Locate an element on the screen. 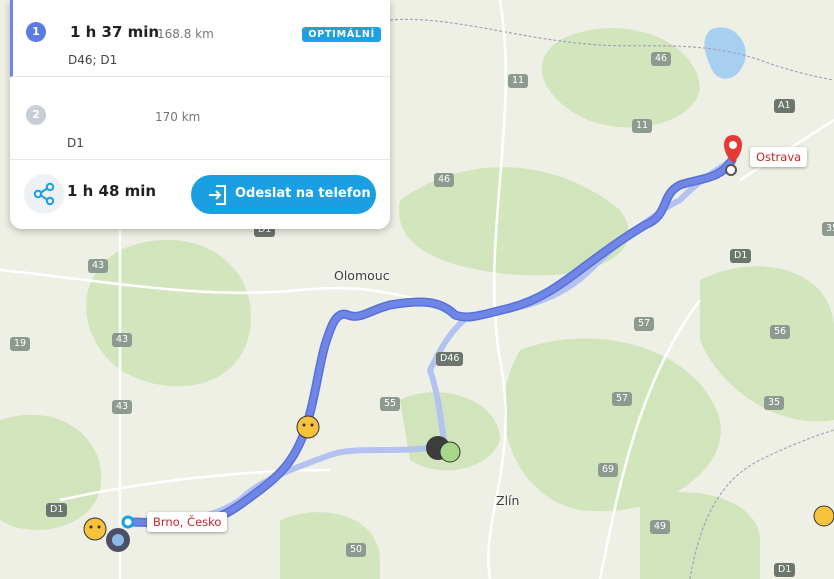  route-option-1: 1 1 h 37 min 168.8 km D46; D1 OPTIMÁLNÍ is located at coordinates (200, 38).